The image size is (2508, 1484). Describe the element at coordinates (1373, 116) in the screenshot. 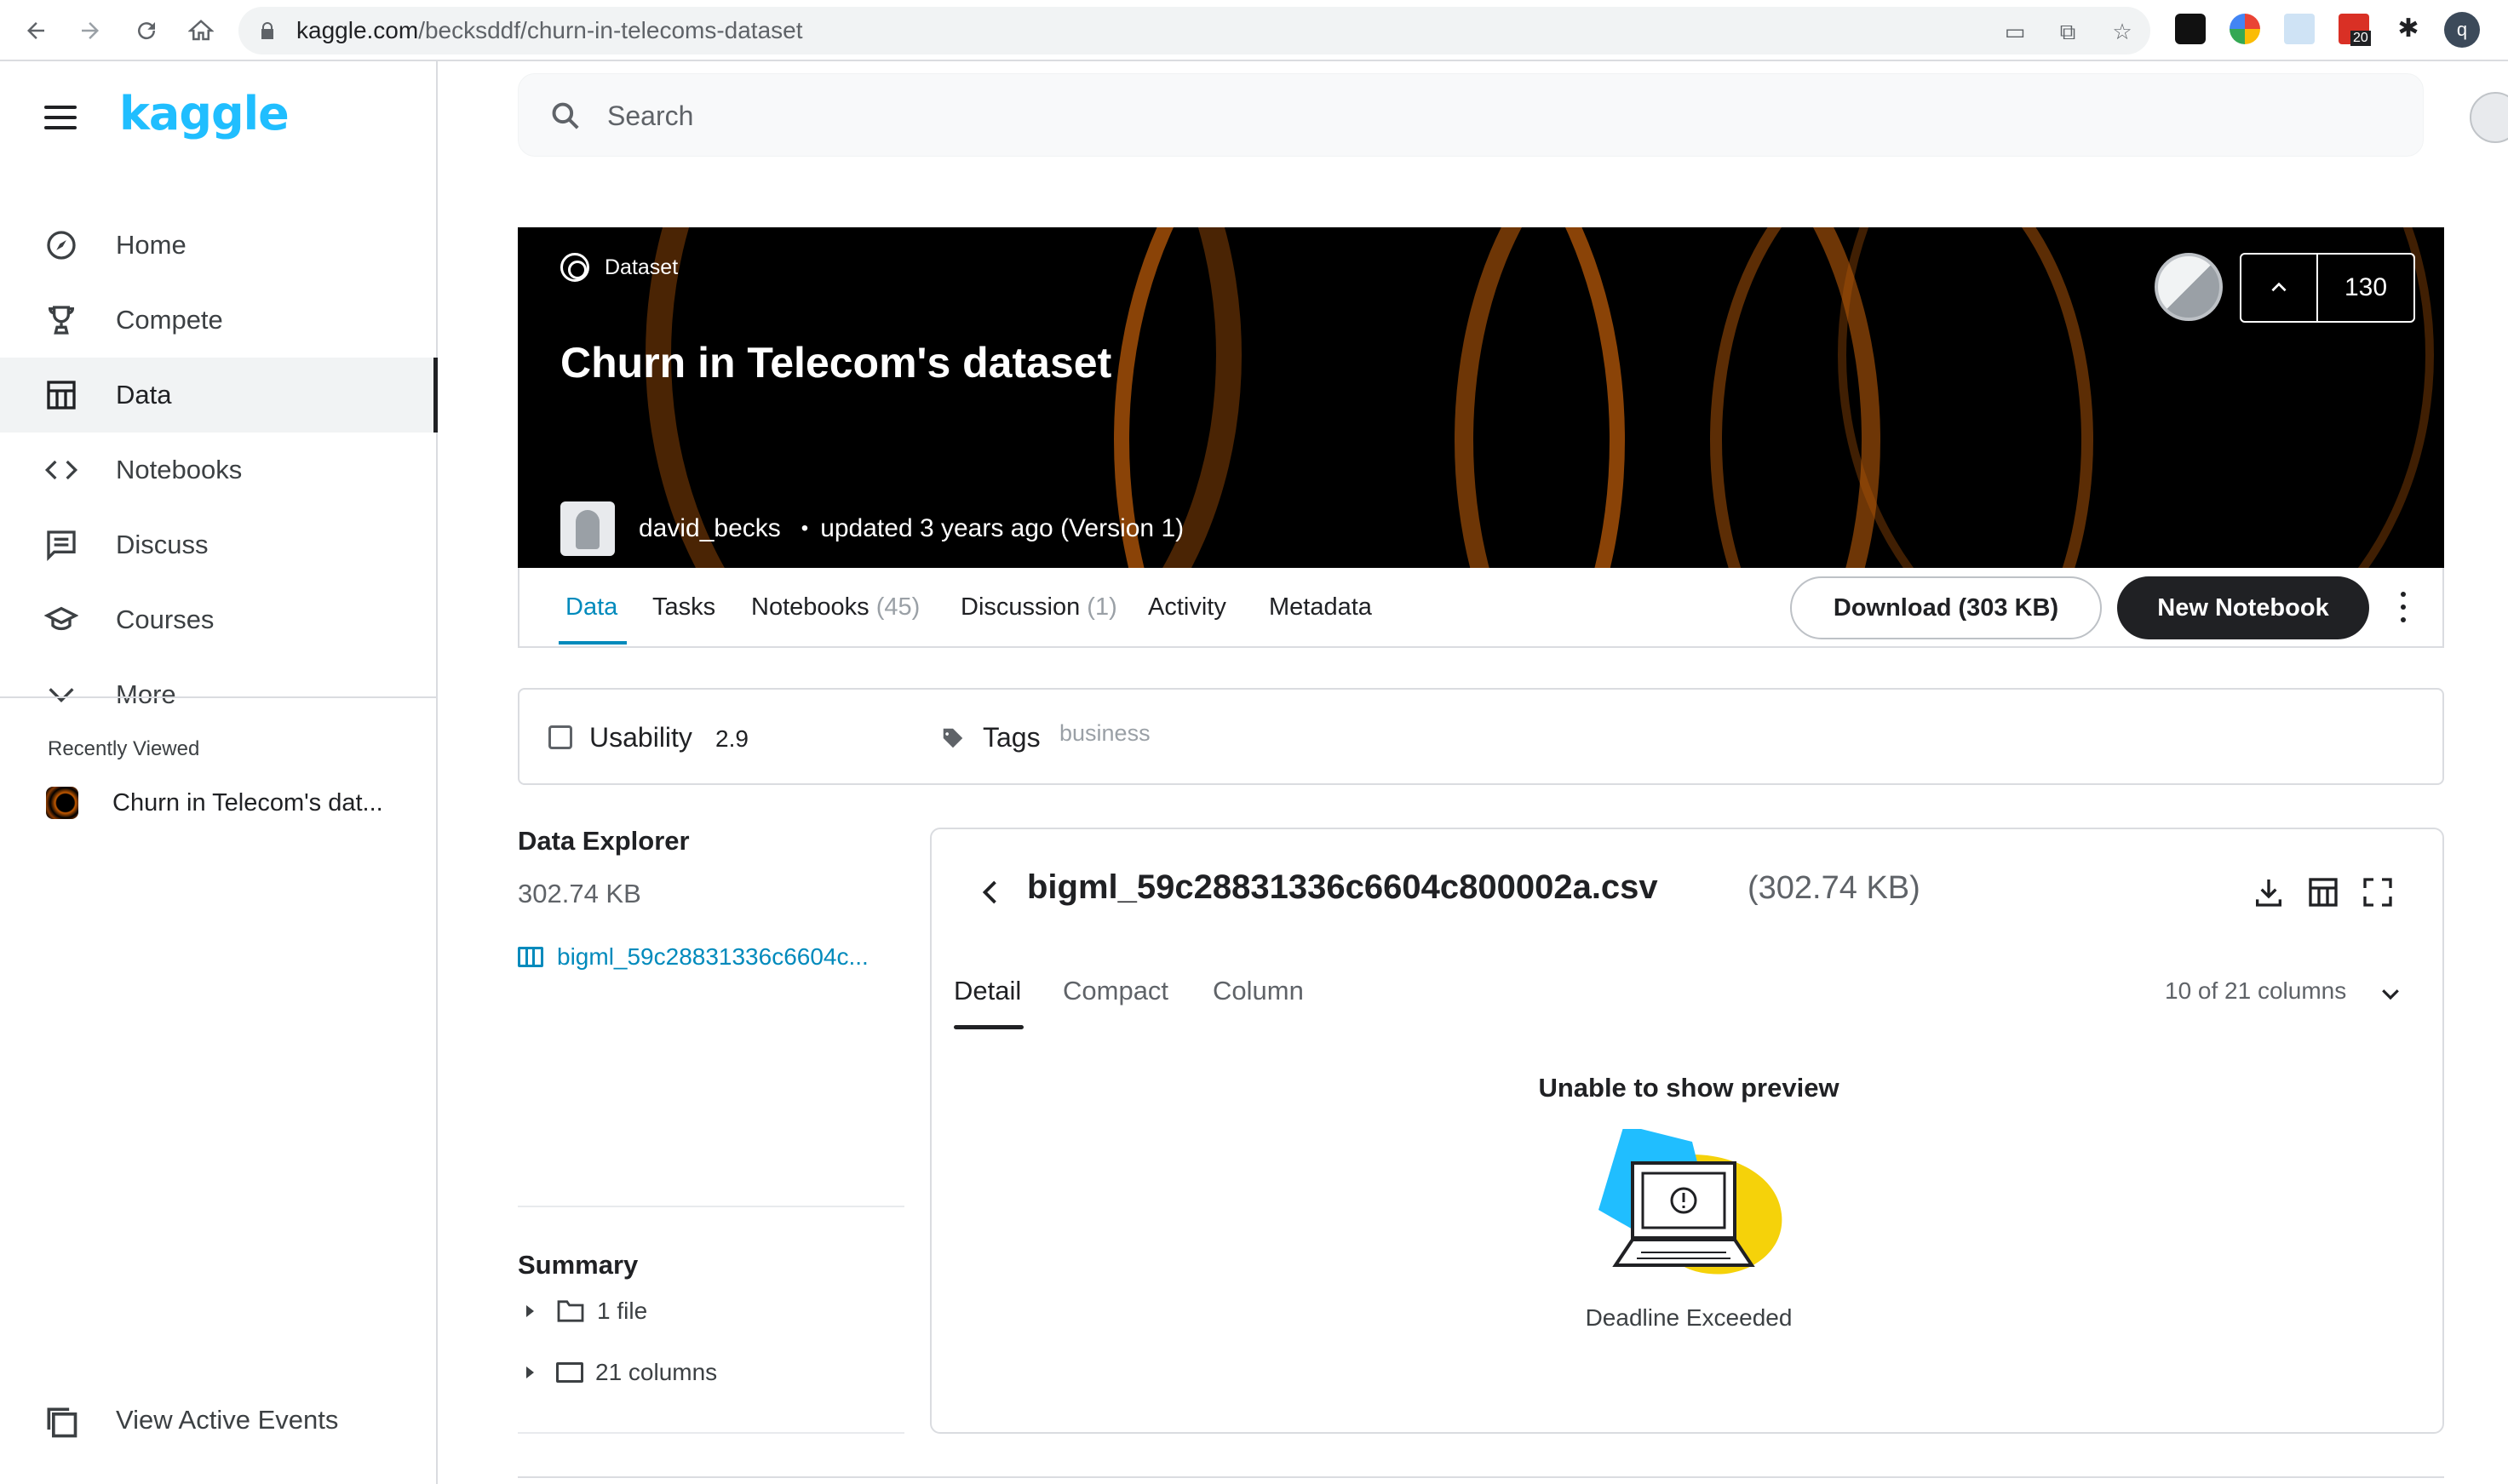

I see `search-input` at that location.